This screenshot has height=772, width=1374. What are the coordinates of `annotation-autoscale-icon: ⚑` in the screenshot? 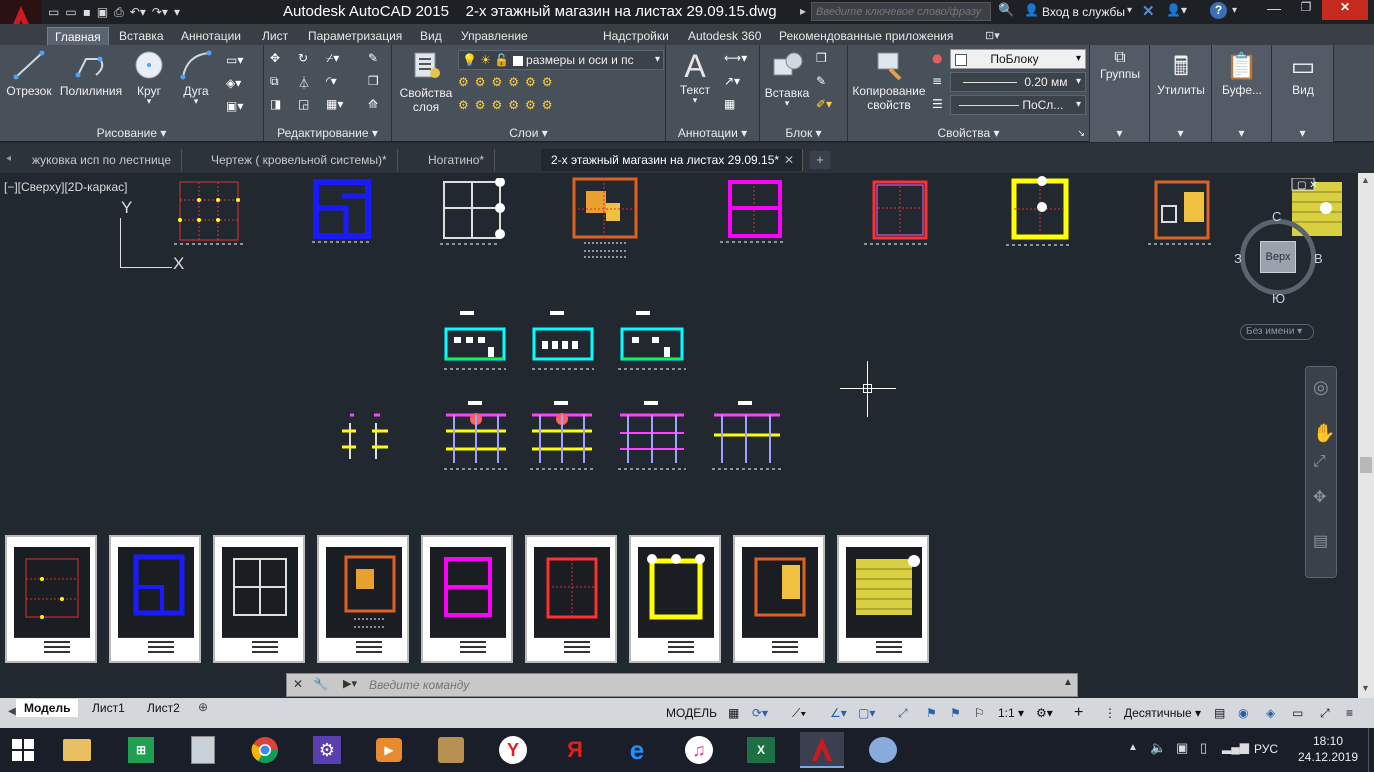 It's located at (955, 713).